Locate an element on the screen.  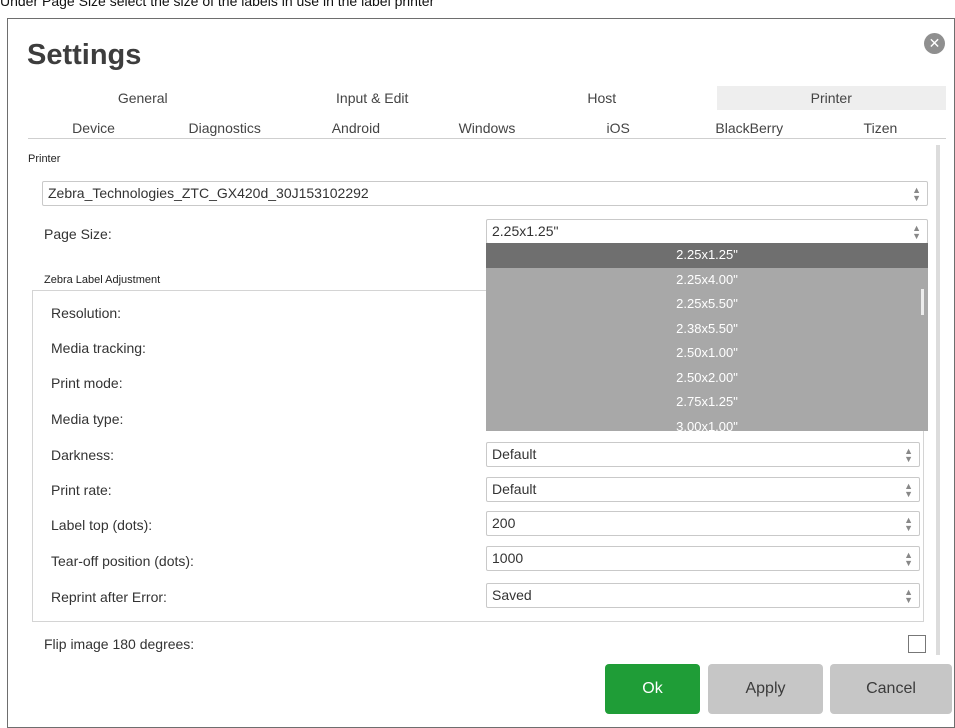
cancel-button: Cancel is located at coordinates (891, 689).